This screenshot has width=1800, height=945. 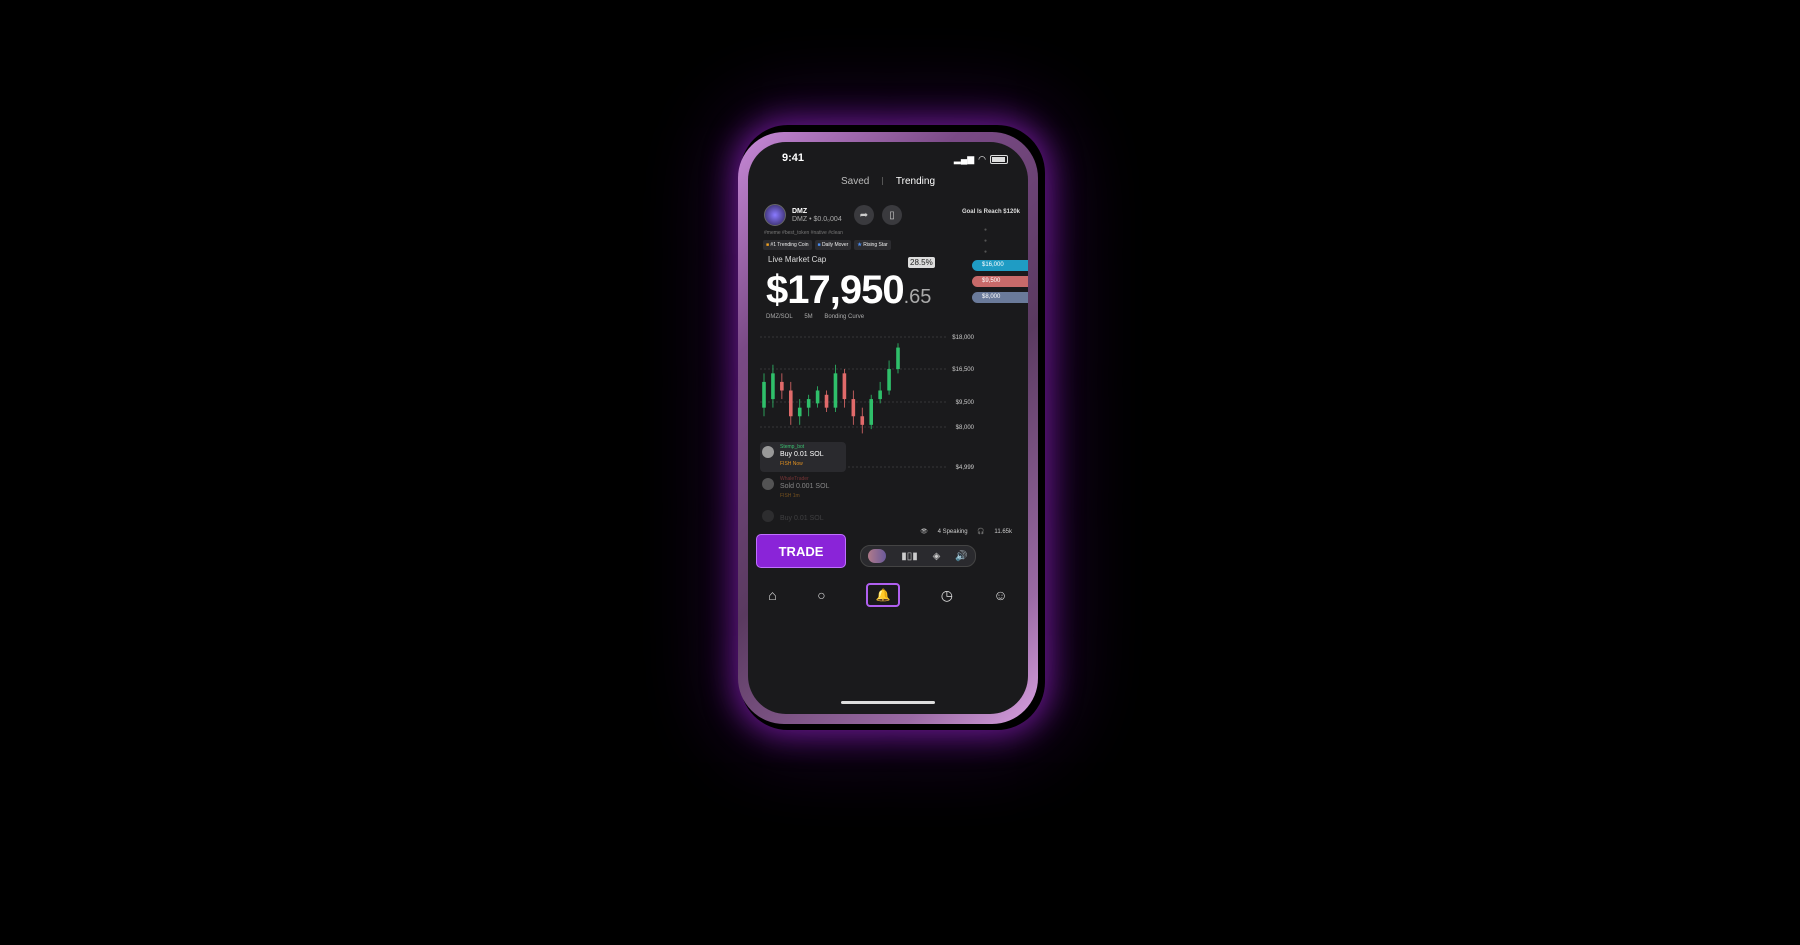 What do you see at coordinates (888, 702) in the screenshot?
I see `home-indicator` at bounding box center [888, 702].